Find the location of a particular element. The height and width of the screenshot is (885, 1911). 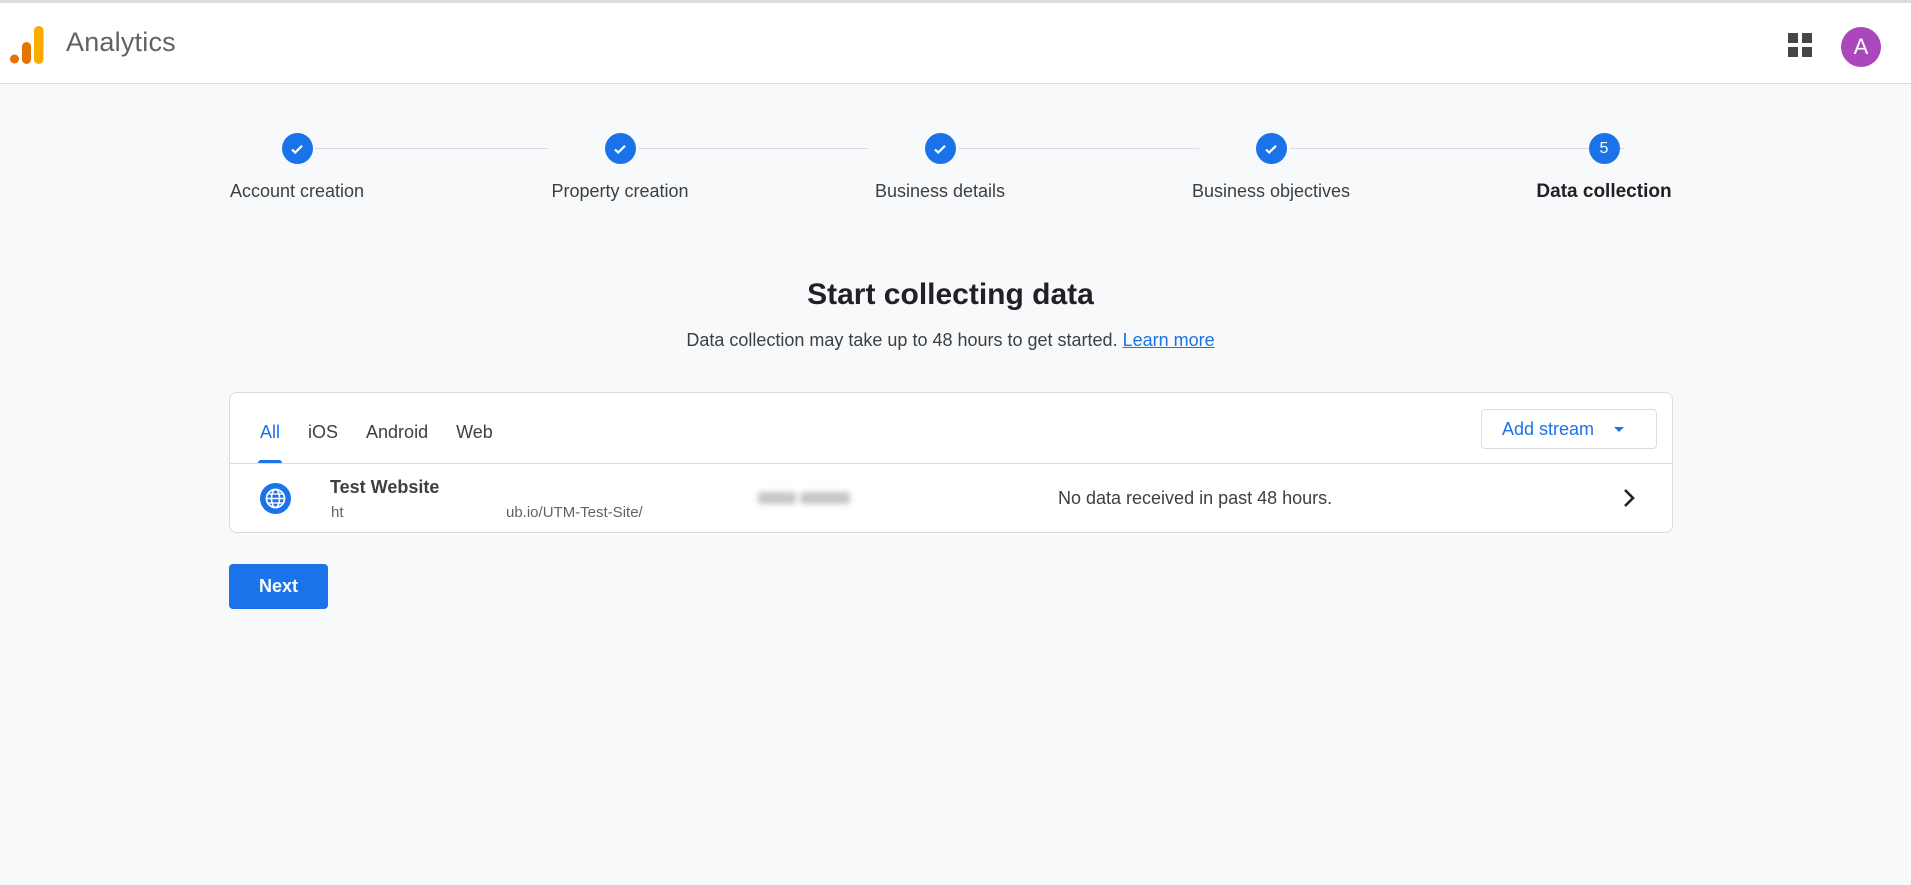

stream-id-blurred is located at coordinates (804, 498).